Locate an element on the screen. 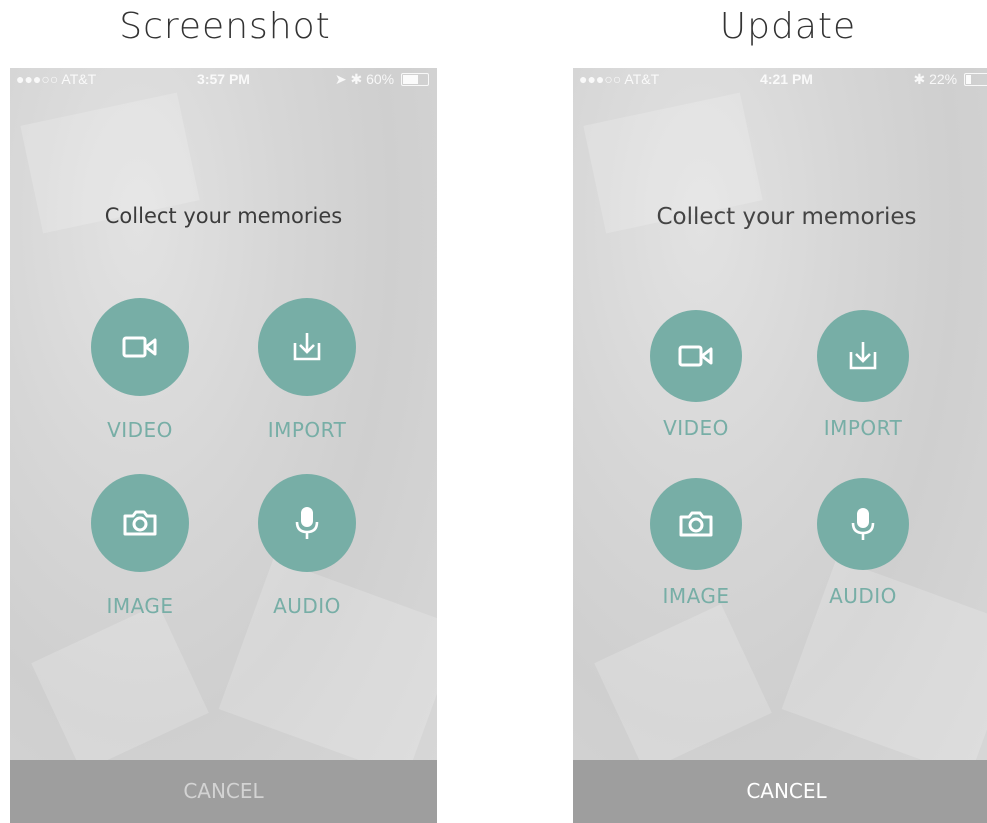 The image size is (987, 823). status-right: ➤ ✱ 60% is located at coordinates (382, 79).